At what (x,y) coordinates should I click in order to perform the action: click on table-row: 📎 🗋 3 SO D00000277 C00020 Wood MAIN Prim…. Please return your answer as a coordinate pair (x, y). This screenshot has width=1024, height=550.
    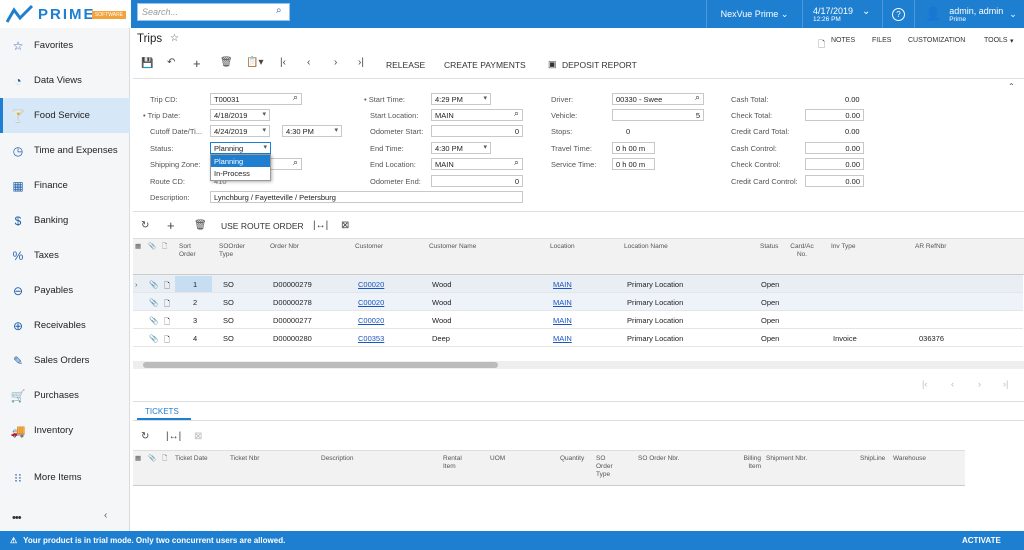
    Looking at the image, I should click on (578, 320).